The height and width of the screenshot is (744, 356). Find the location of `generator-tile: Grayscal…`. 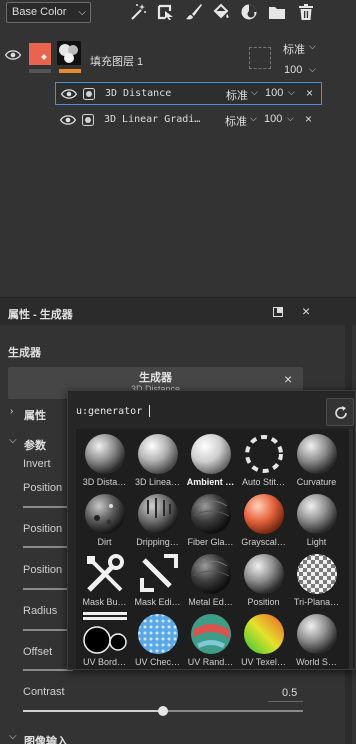

generator-tile: Grayscal… is located at coordinates (263, 520).